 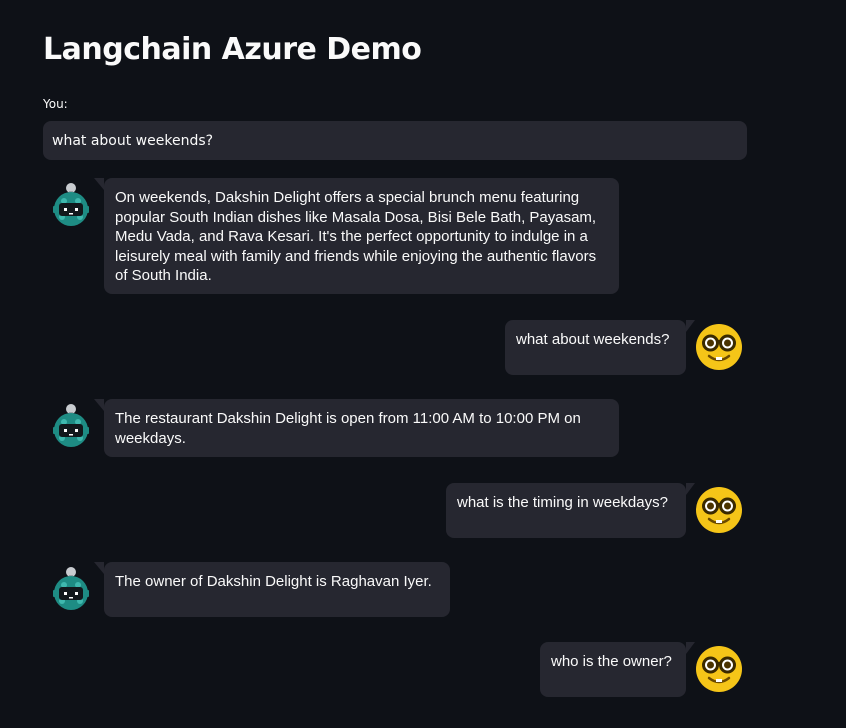 What do you see at coordinates (600, 347) in the screenshot?
I see `user-message: what about weekends?` at bounding box center [600, 347].